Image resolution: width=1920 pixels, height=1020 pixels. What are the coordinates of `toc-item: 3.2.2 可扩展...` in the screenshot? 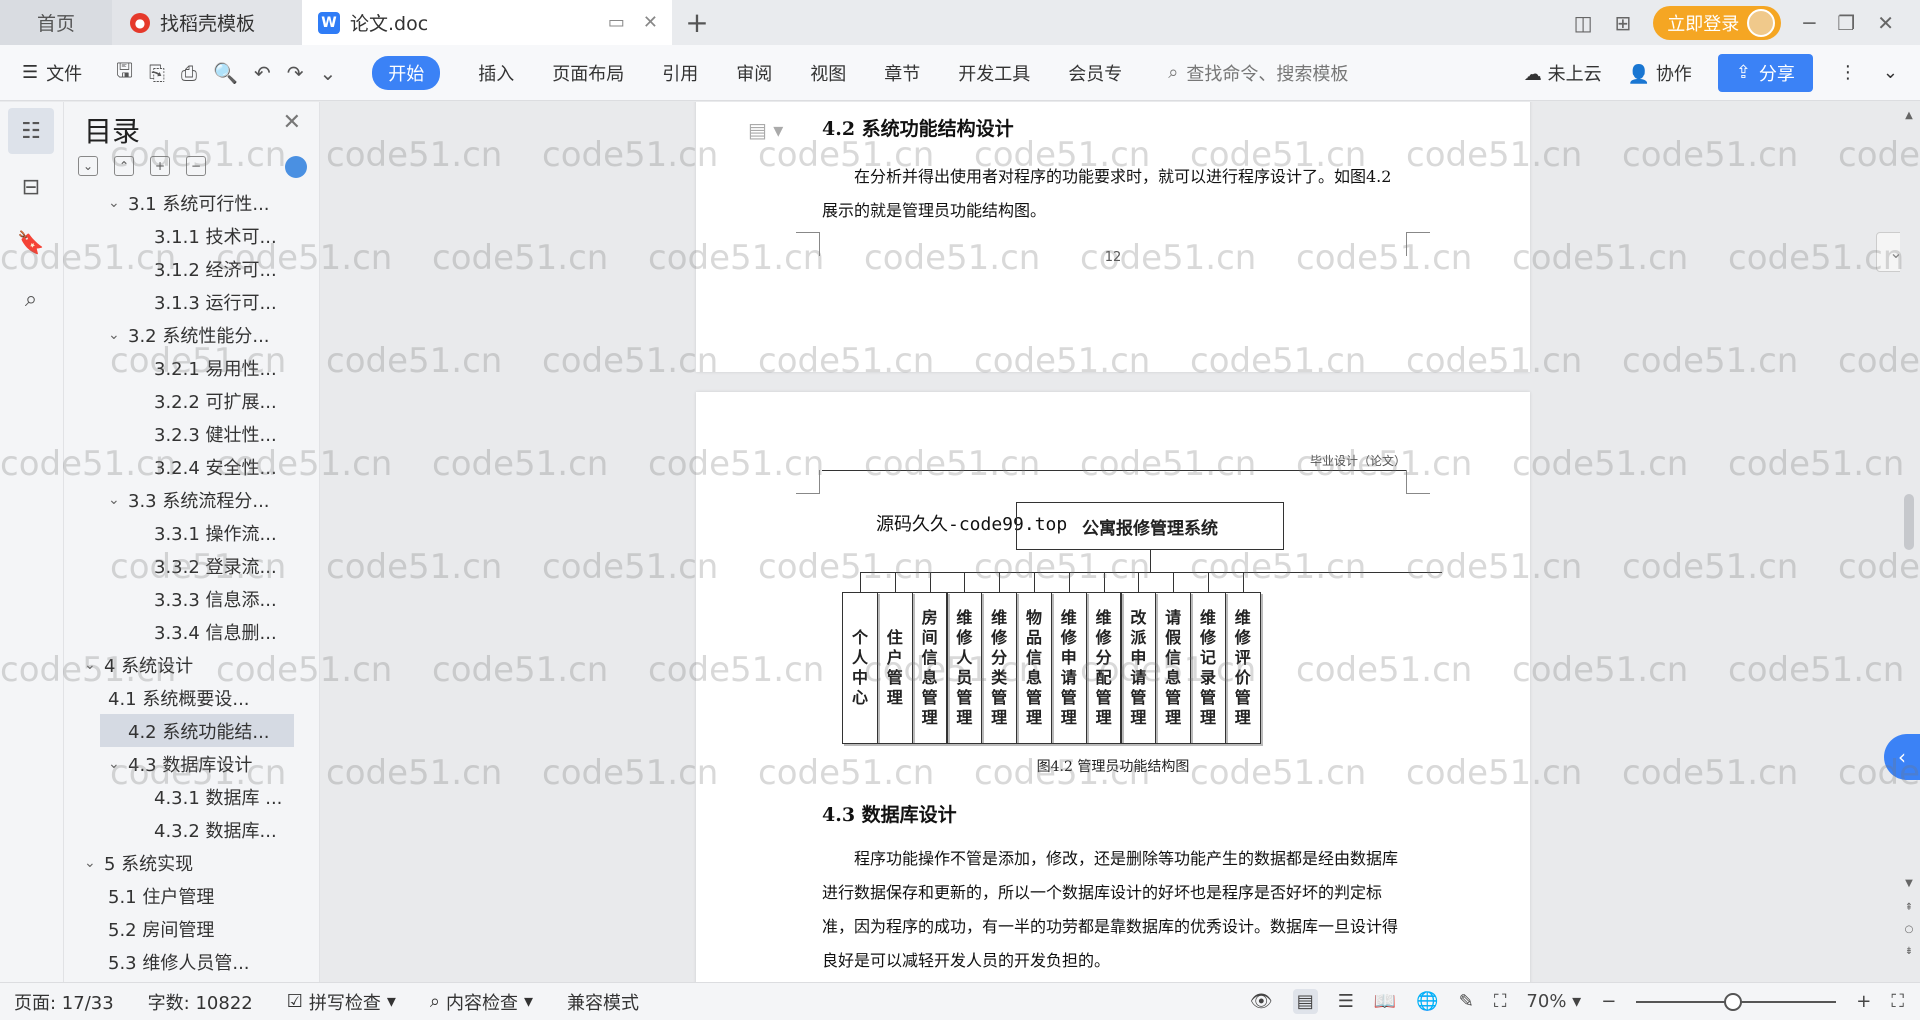 It's located at (184, 400).